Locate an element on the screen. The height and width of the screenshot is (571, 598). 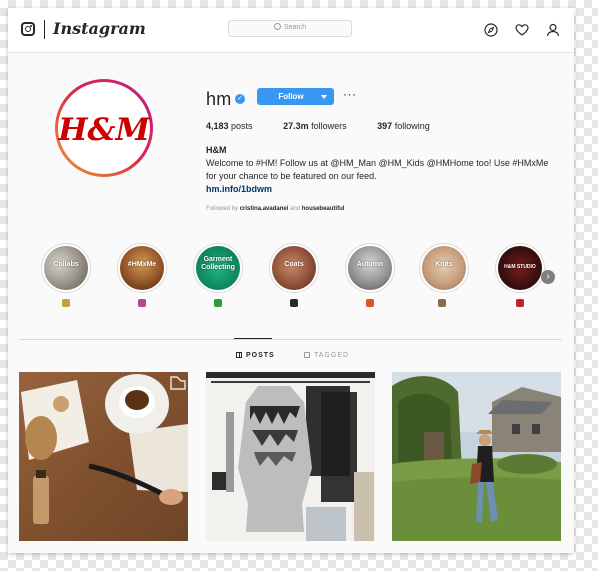
avatar-logo-text: H&M is located at coordinates (104, 130).